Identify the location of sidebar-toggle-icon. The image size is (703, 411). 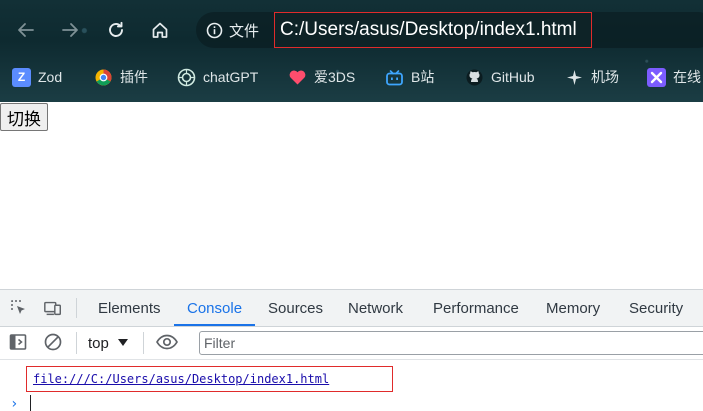
(18, 342).